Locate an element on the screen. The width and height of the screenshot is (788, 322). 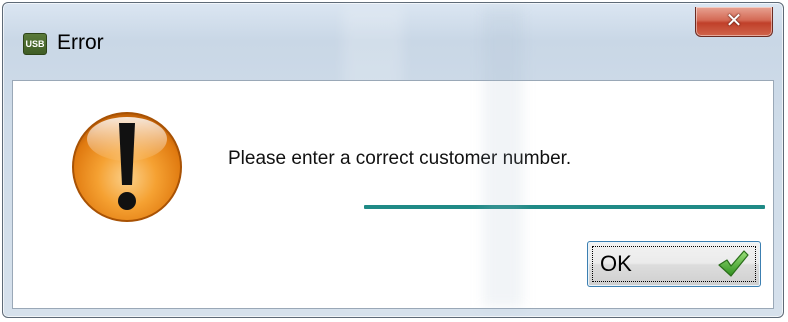
error-message: Please enter a correct customer number. is located at coordinates (400, 158).